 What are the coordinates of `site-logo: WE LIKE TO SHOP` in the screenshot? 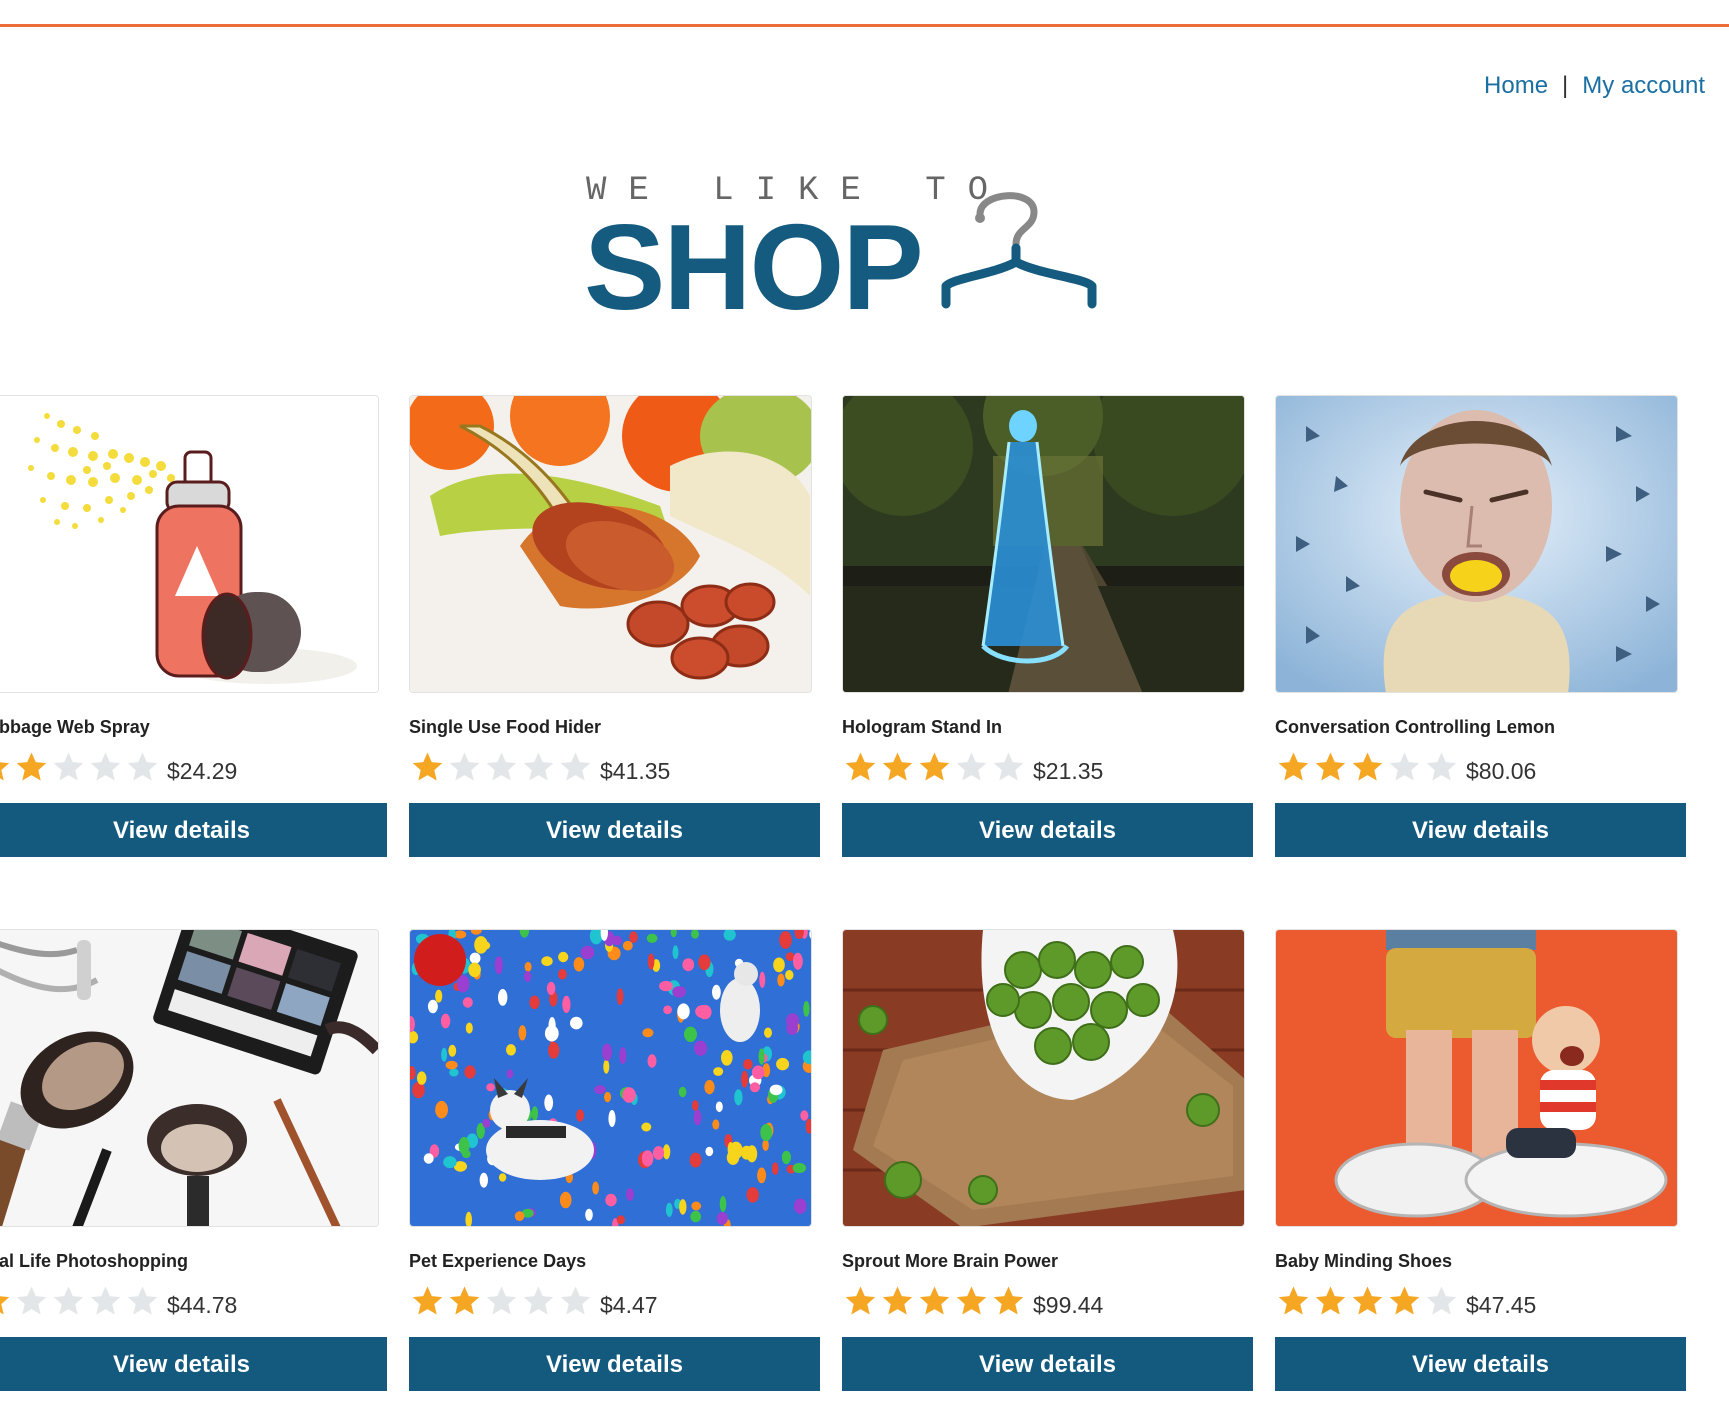 It's located at (854, 250).